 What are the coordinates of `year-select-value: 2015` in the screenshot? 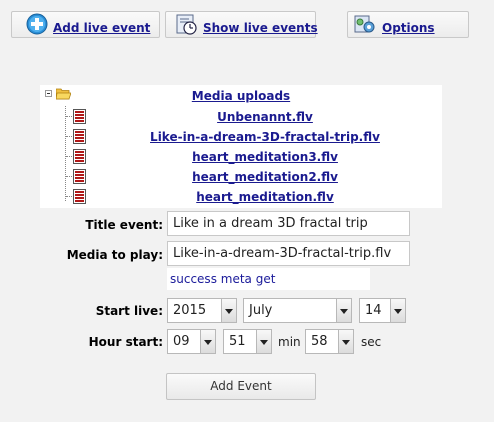 It's located at (190, 310).